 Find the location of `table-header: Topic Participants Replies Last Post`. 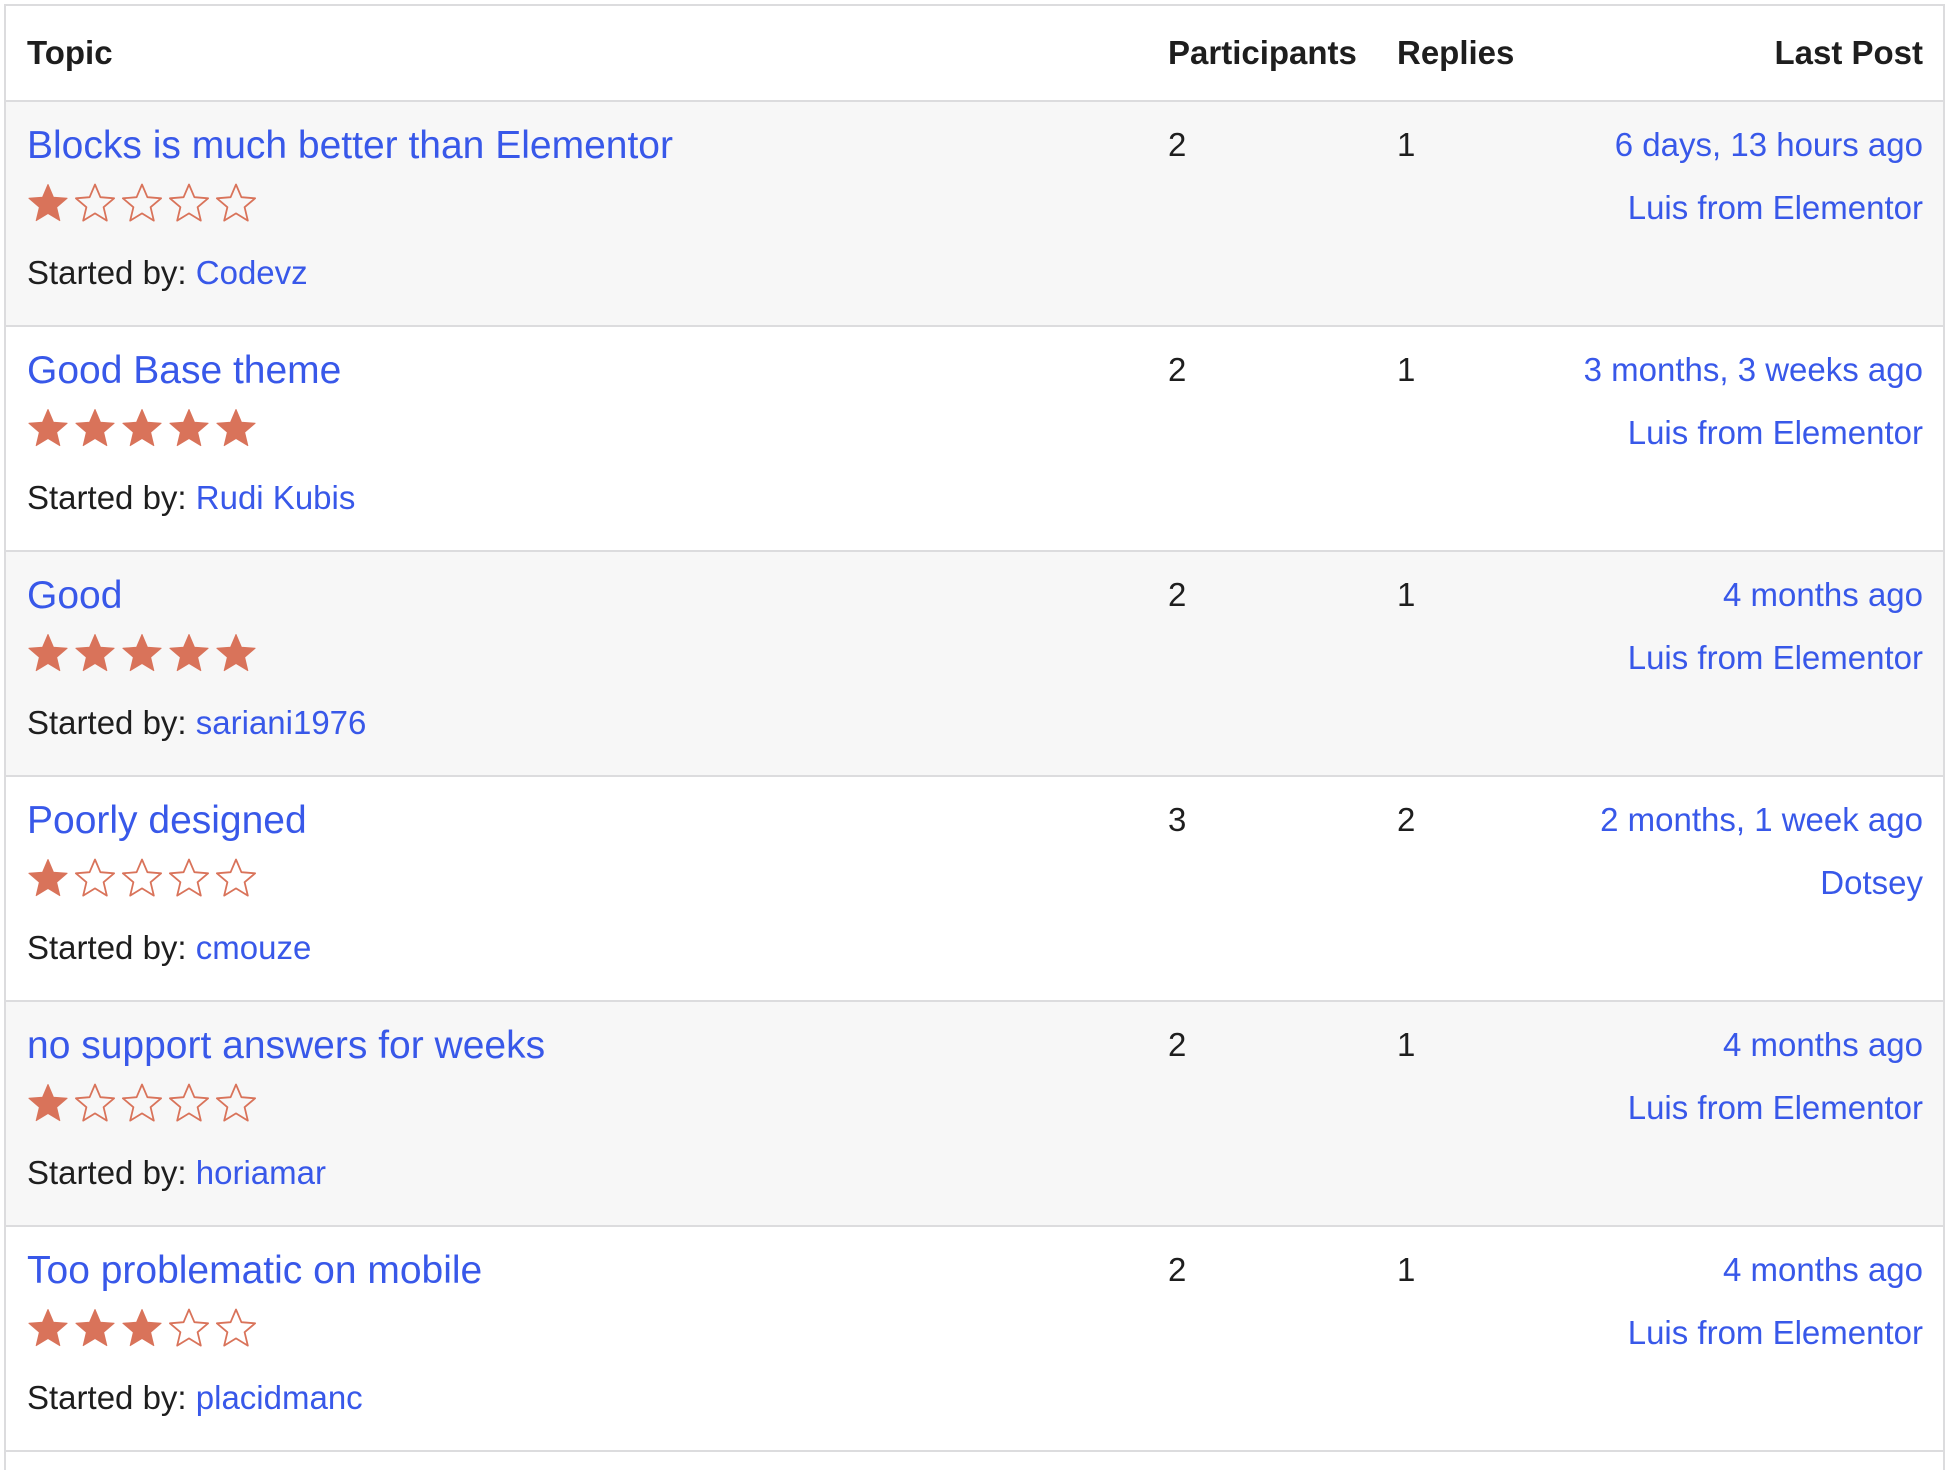

table-header: Topic Participants Replies Last Post is located at coordinates (974, 54).